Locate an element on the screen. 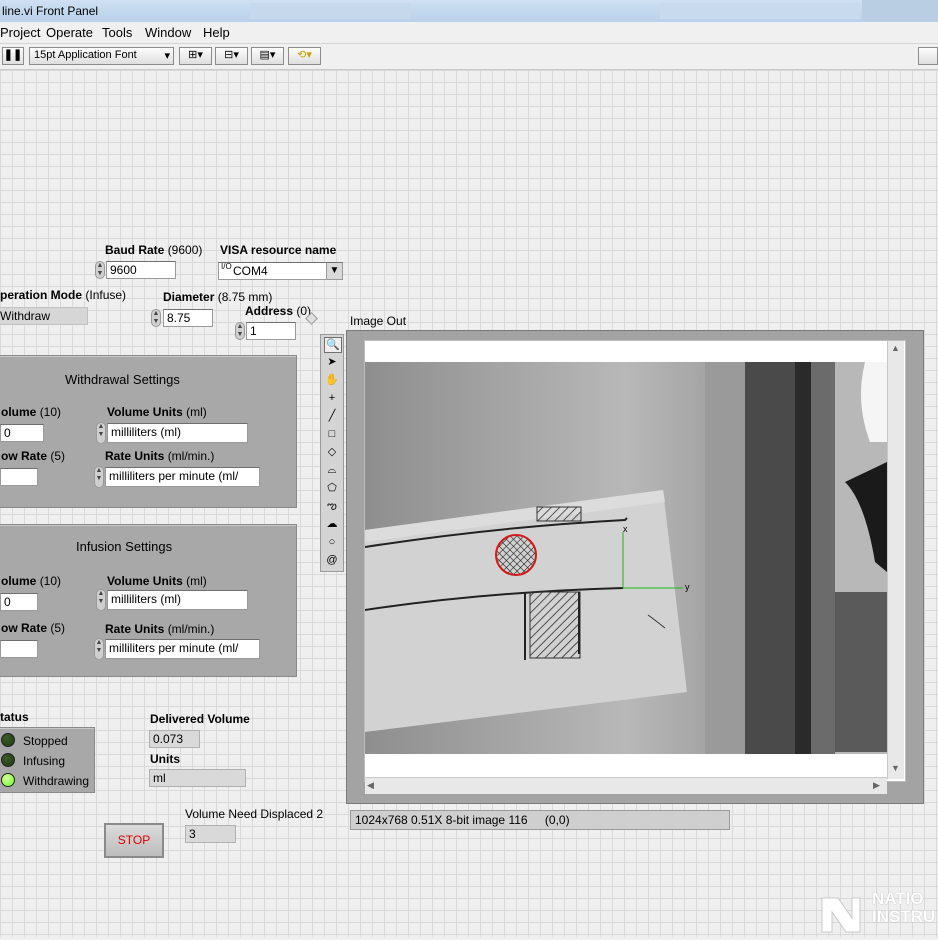 The image size is (938, 940). withdrawal-volume-input: 0 is located at coordinates (22, 433).